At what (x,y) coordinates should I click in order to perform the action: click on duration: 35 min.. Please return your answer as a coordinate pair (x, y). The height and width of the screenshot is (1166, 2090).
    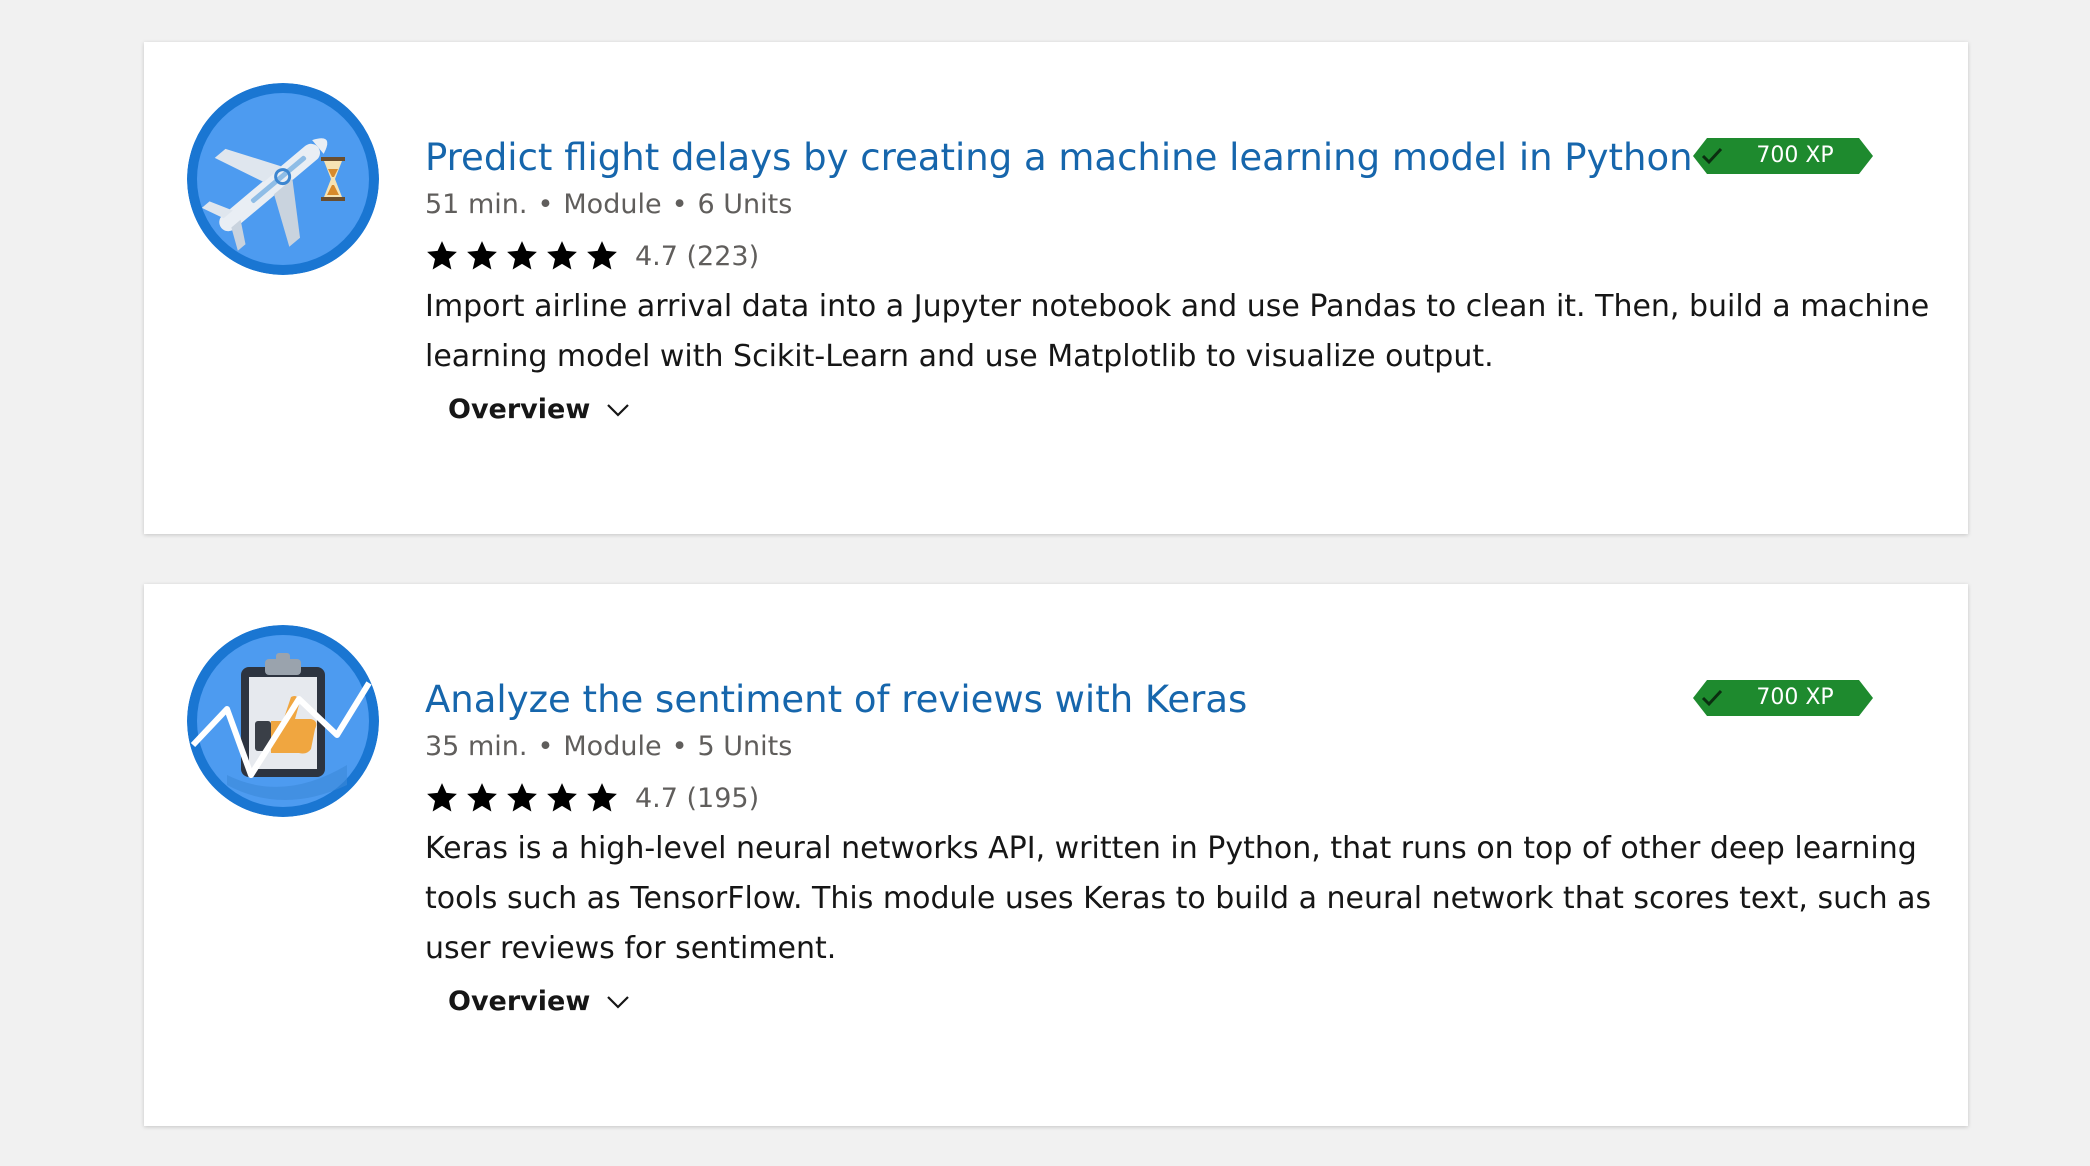
    Looking at the image, I should click on (476, 746).